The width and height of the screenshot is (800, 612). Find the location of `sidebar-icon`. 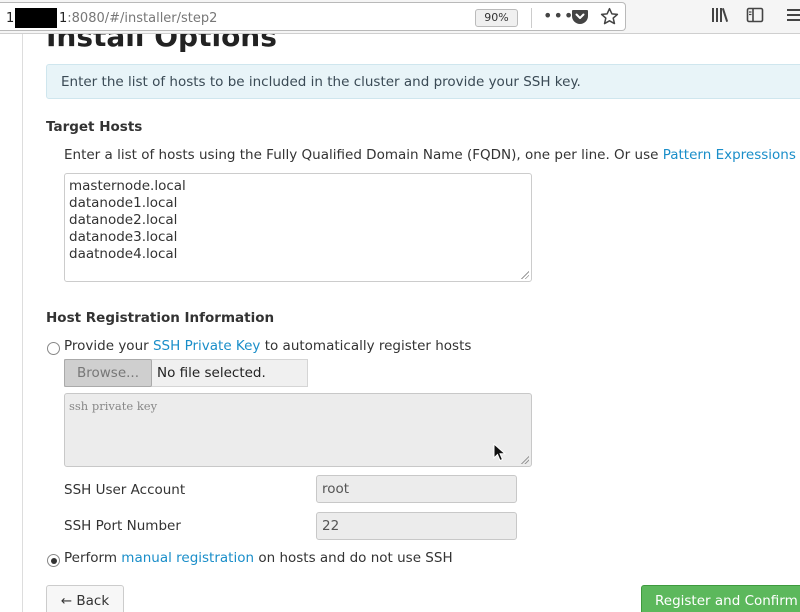

sidebar-icon is located at coordinates (755, 17).